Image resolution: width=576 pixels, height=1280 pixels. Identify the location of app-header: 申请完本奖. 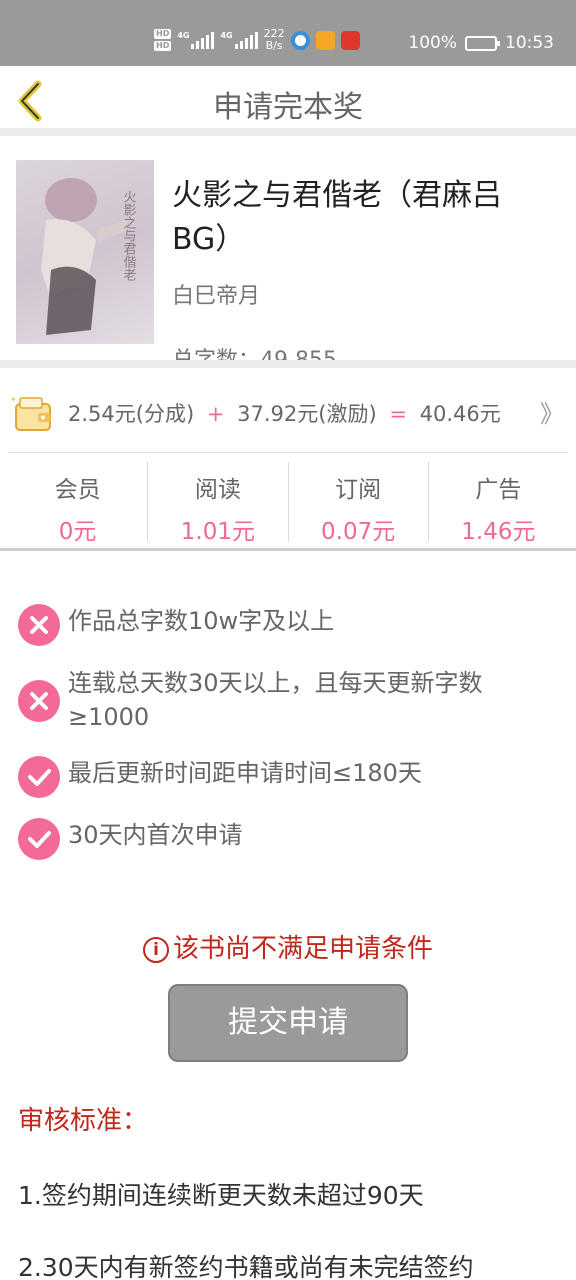
(288, 101).